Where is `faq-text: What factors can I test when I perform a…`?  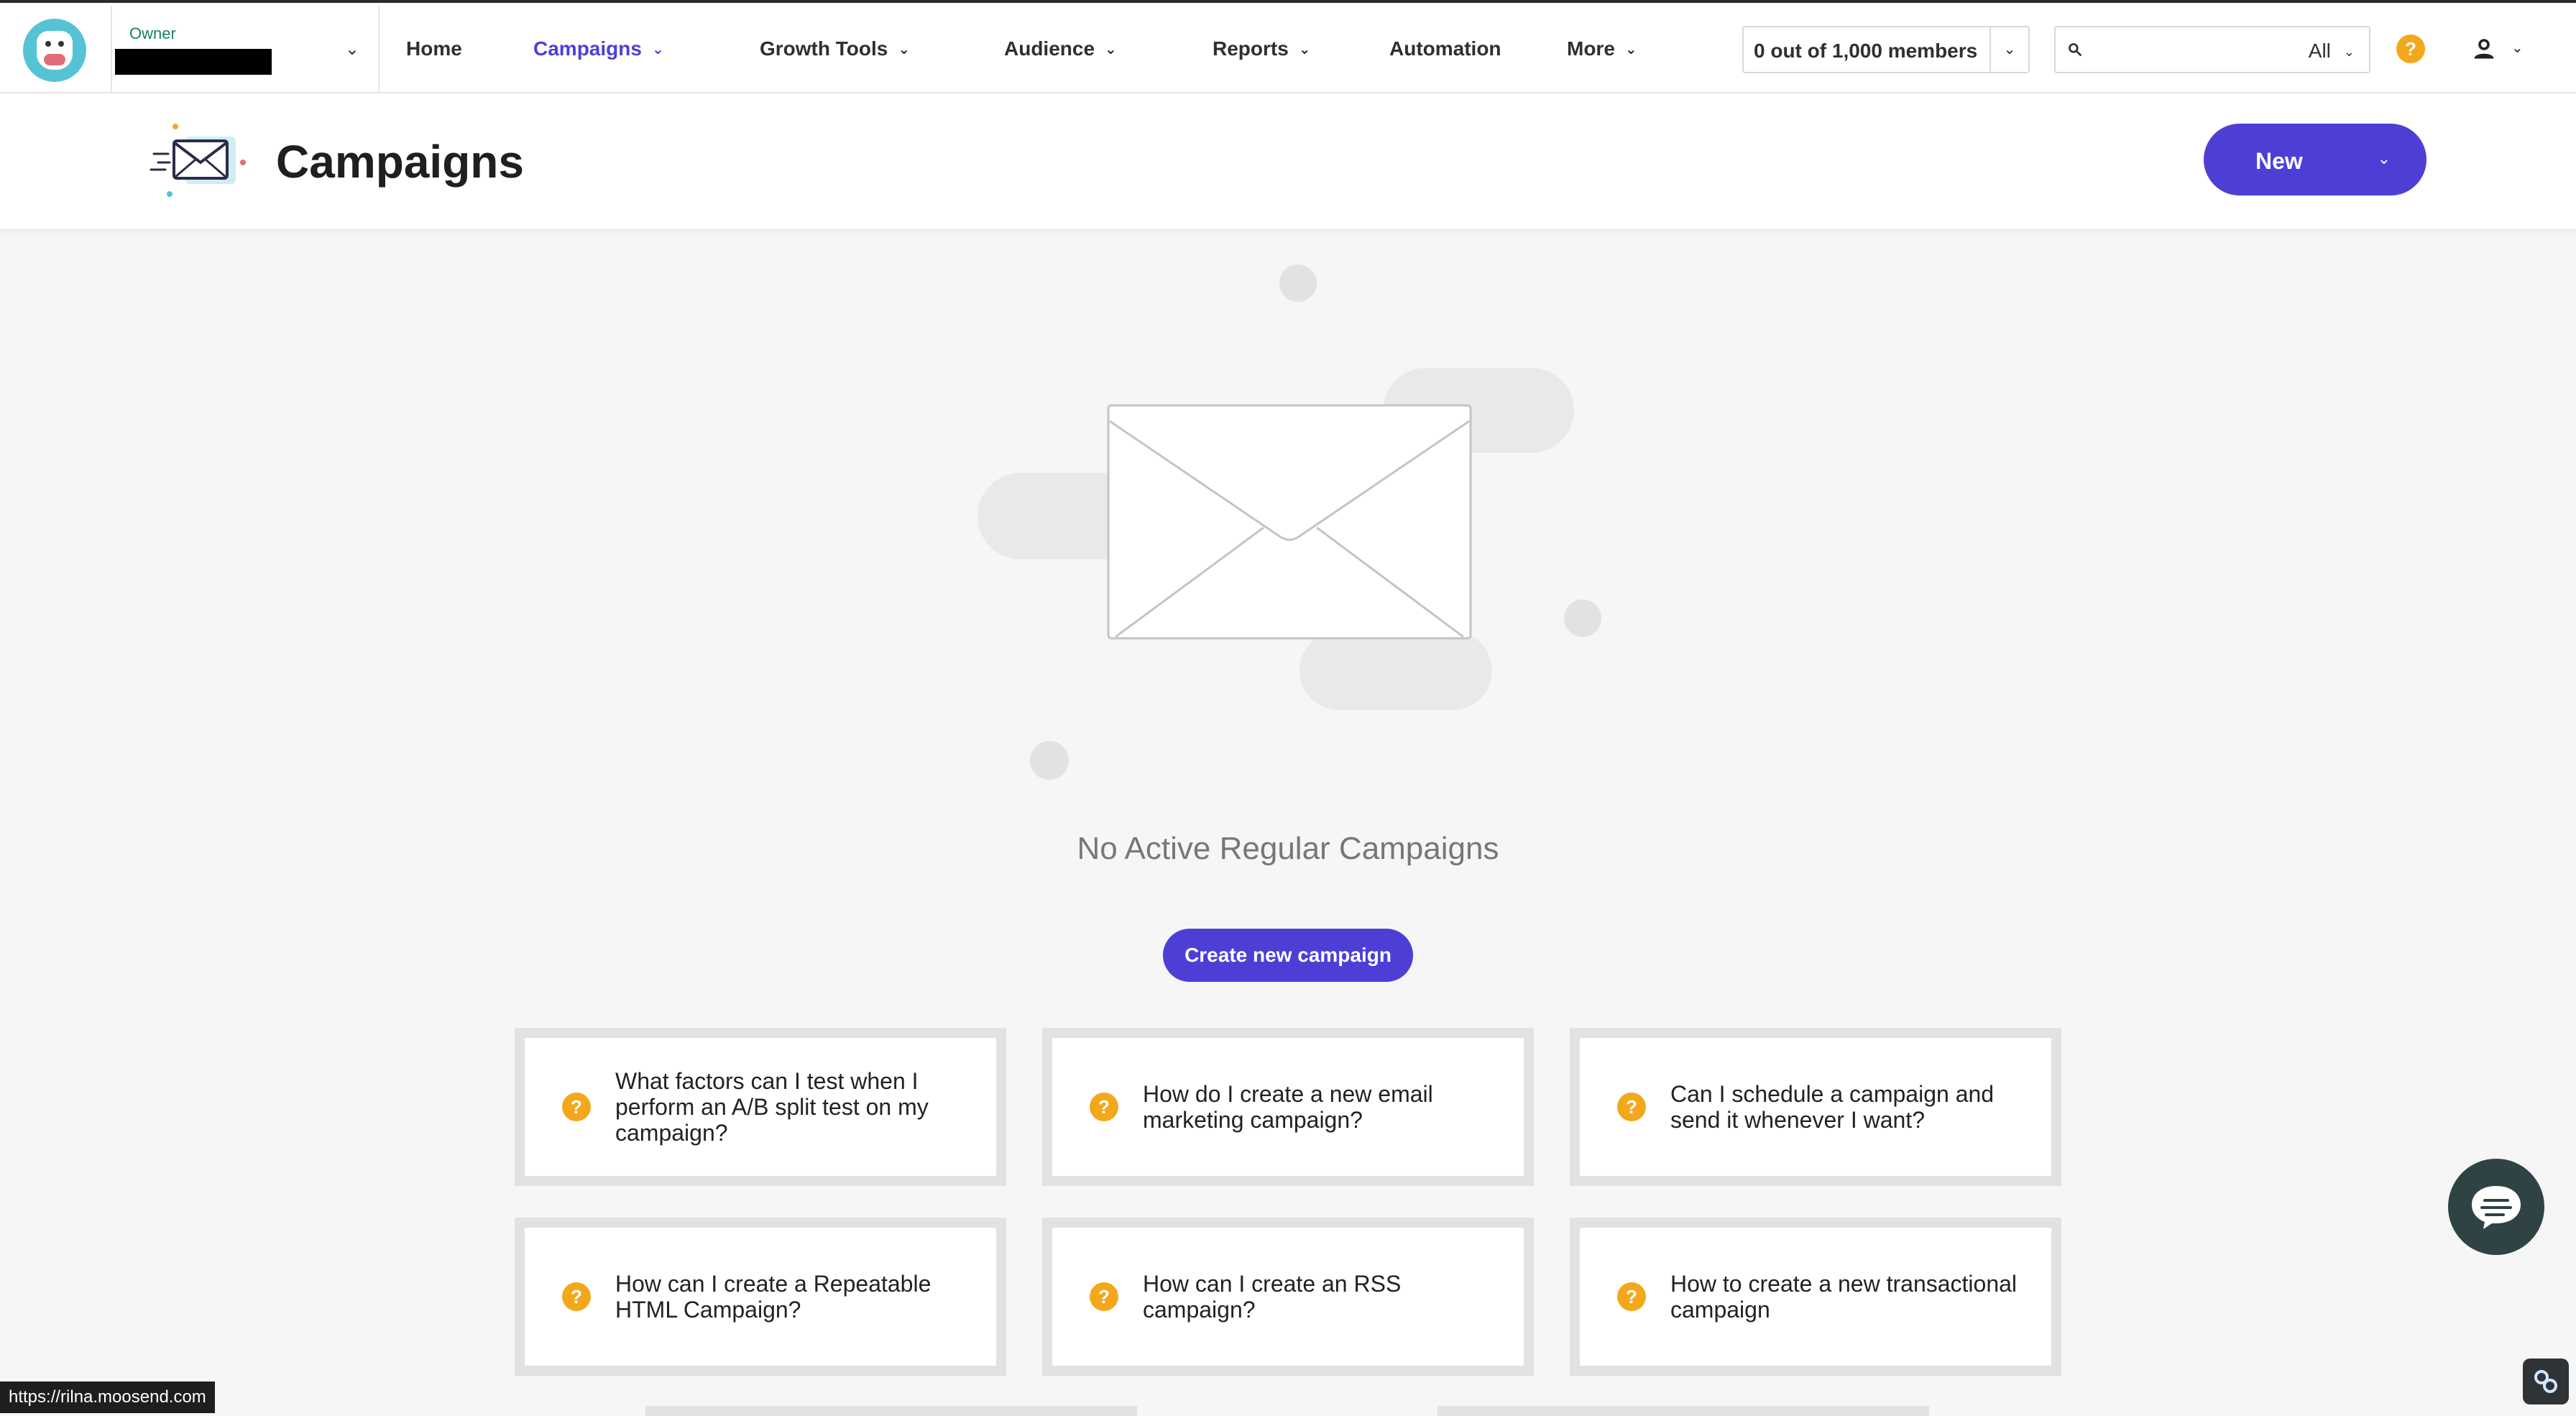
faq-text: What factors can I test when I perform a… is located at coordinates (772, 1107).